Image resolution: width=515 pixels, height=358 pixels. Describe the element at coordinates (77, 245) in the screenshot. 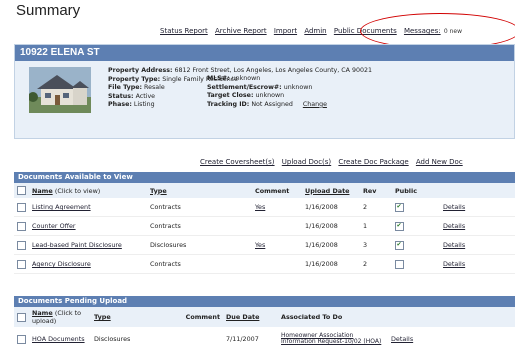

I see `document-link: Lead-based Paint Disclosure` at that location.